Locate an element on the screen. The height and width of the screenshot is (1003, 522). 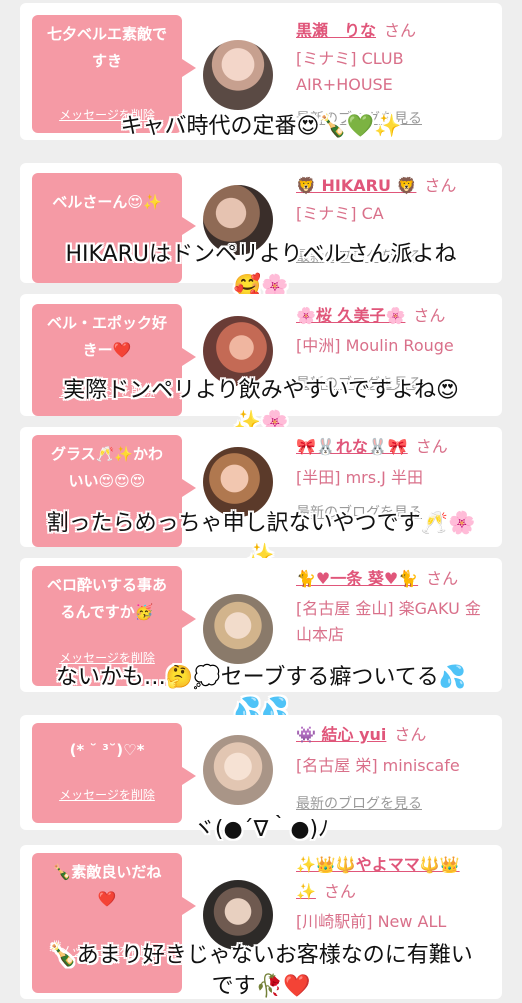
cast-name-text: ✨👑🔱やよママ🔱👑 is located at coordinates (378, 864).